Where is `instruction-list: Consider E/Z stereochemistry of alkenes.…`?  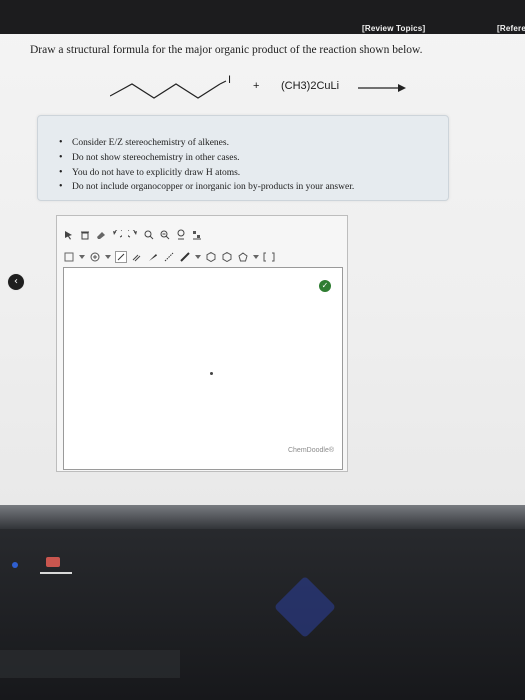 instruction-list: Consider E/Z stereochemistry of alkenes.… is located at coordinates (206, 165).